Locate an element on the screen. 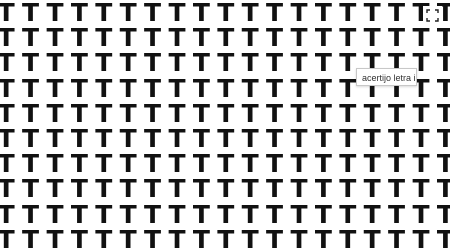 Image resolution: width=450 pixels, height=252 pixels. image-alt-label: acertijo letra i is located at coordinates (386, 77).